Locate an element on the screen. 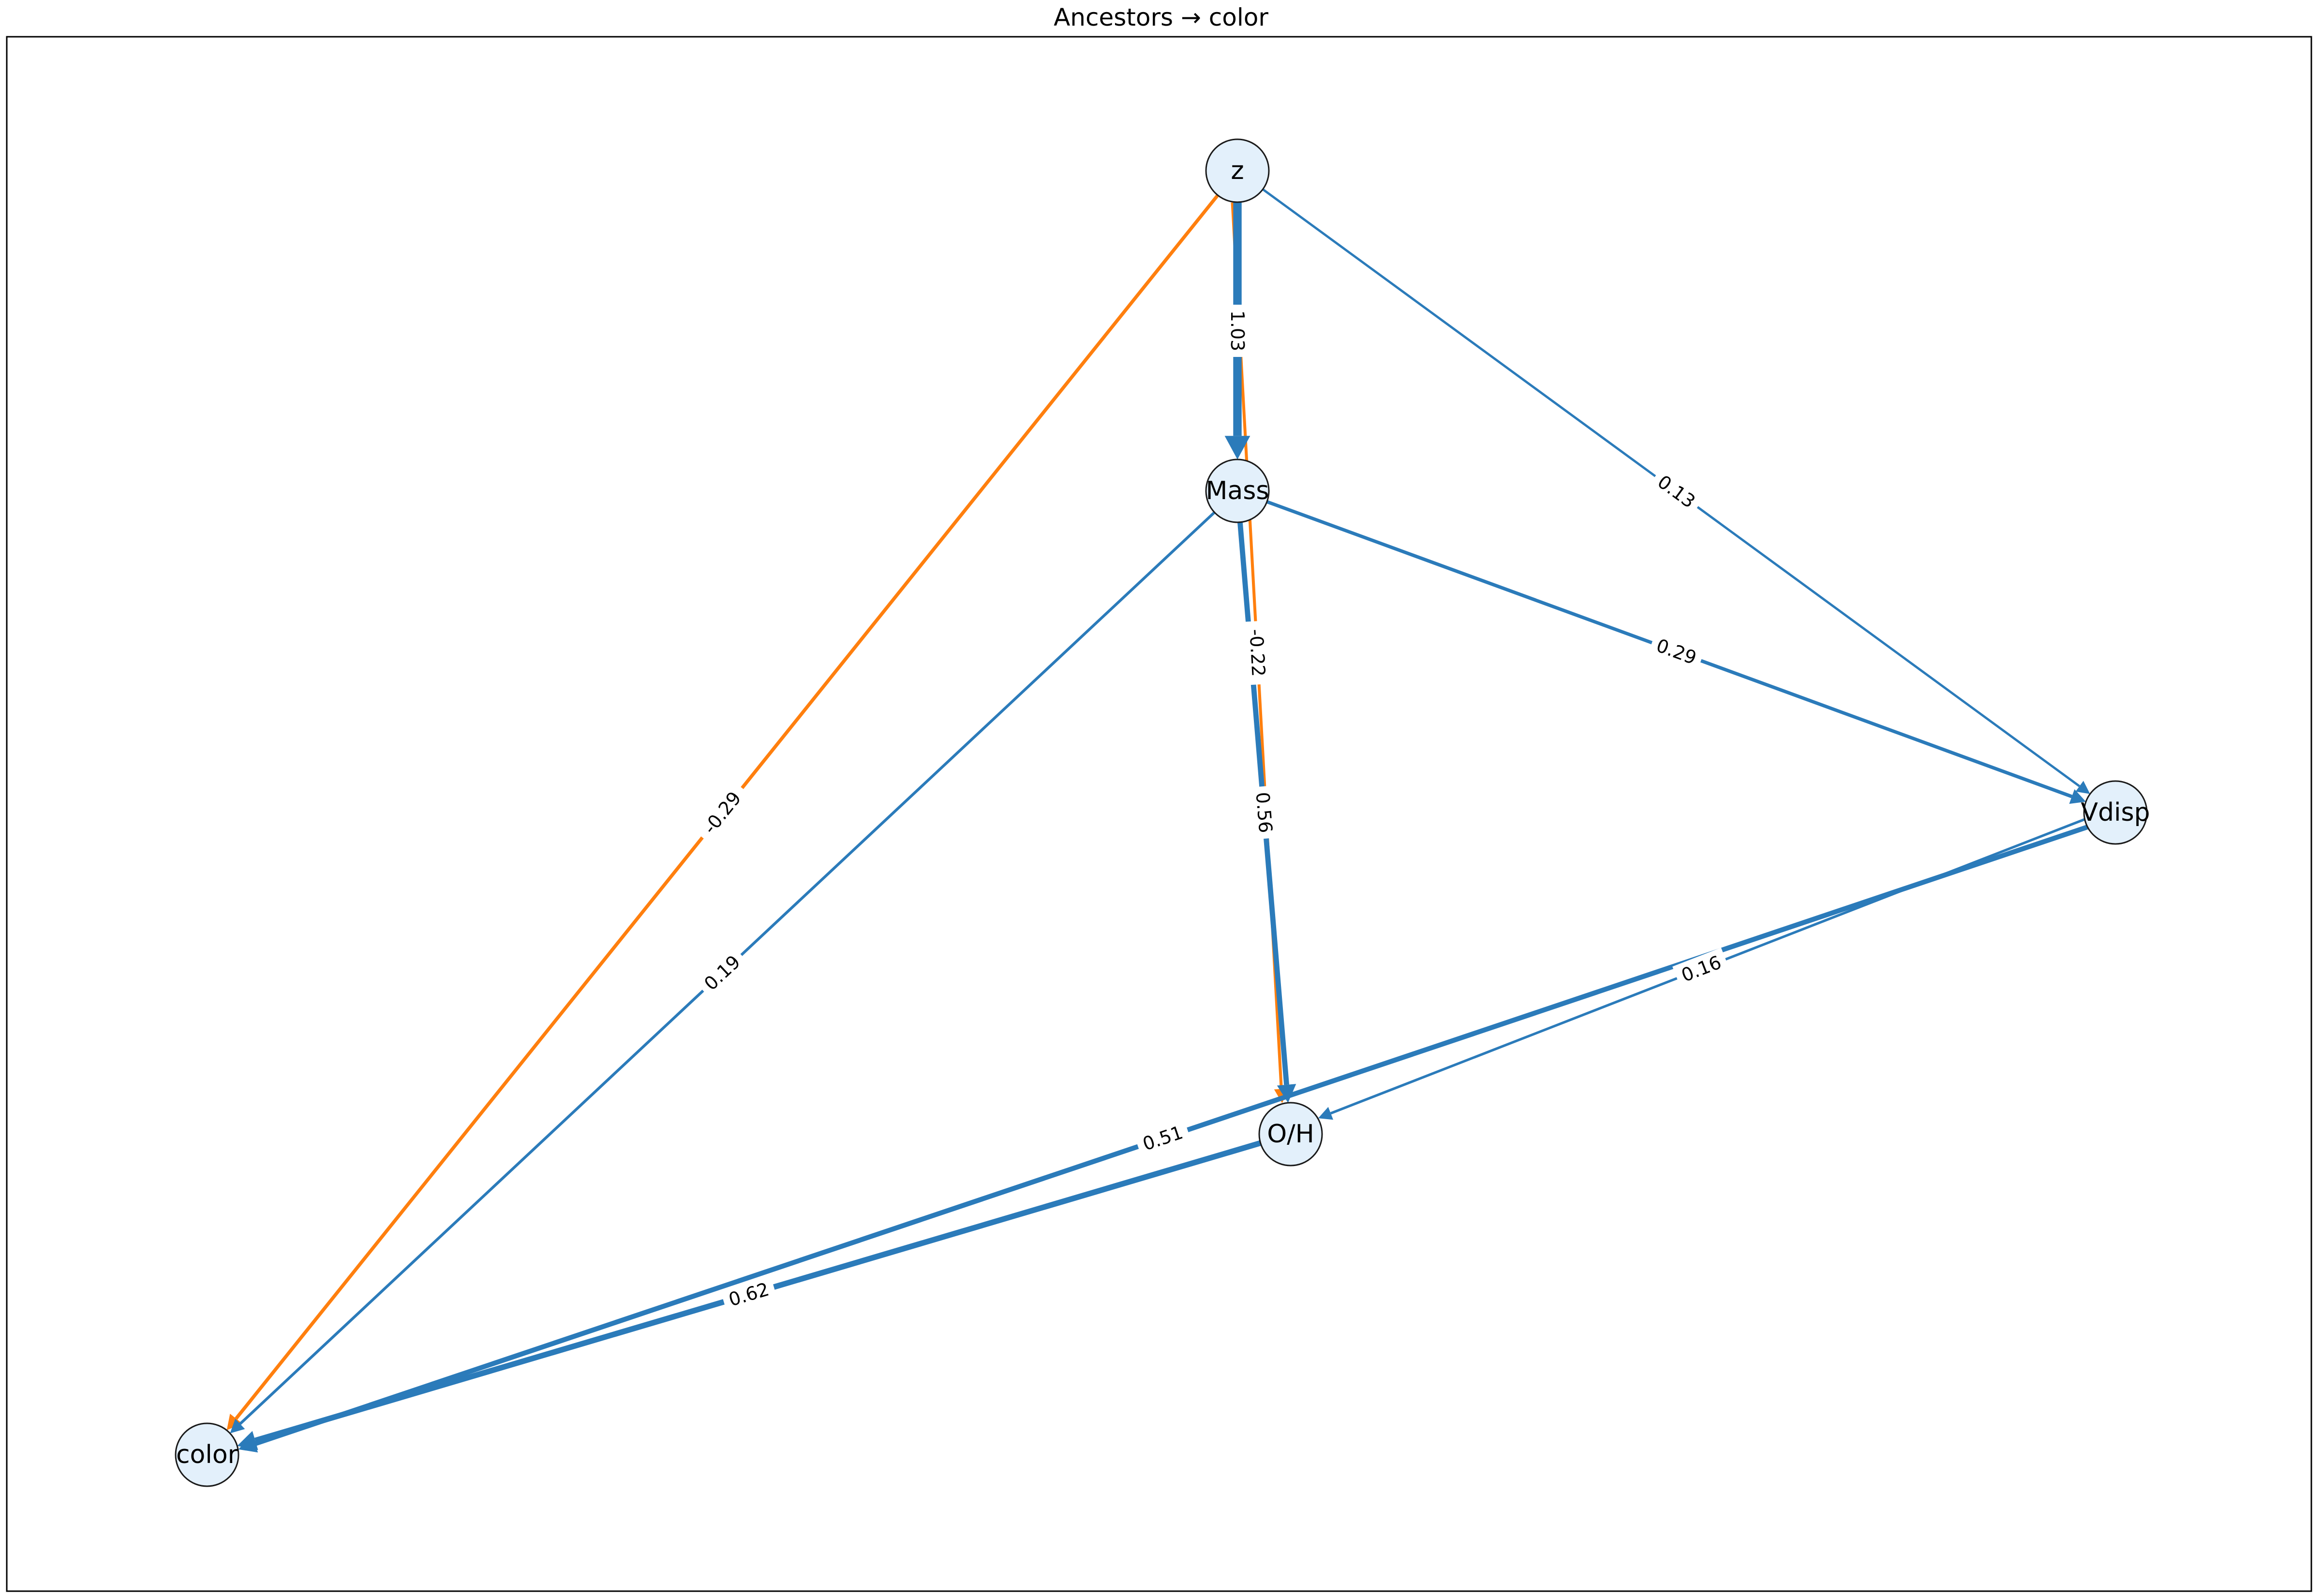 The height and width of the screenshot is (1596, 2322). node-label: color is located at coordinates (207, 1454).